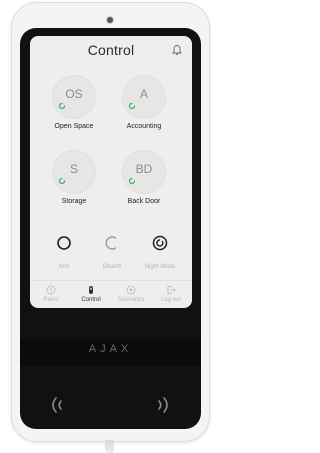  What do you see at coordinates (74, 94) in the screenshot?
I see `group-abbreviation: OS` at bounding box center [74, 94].